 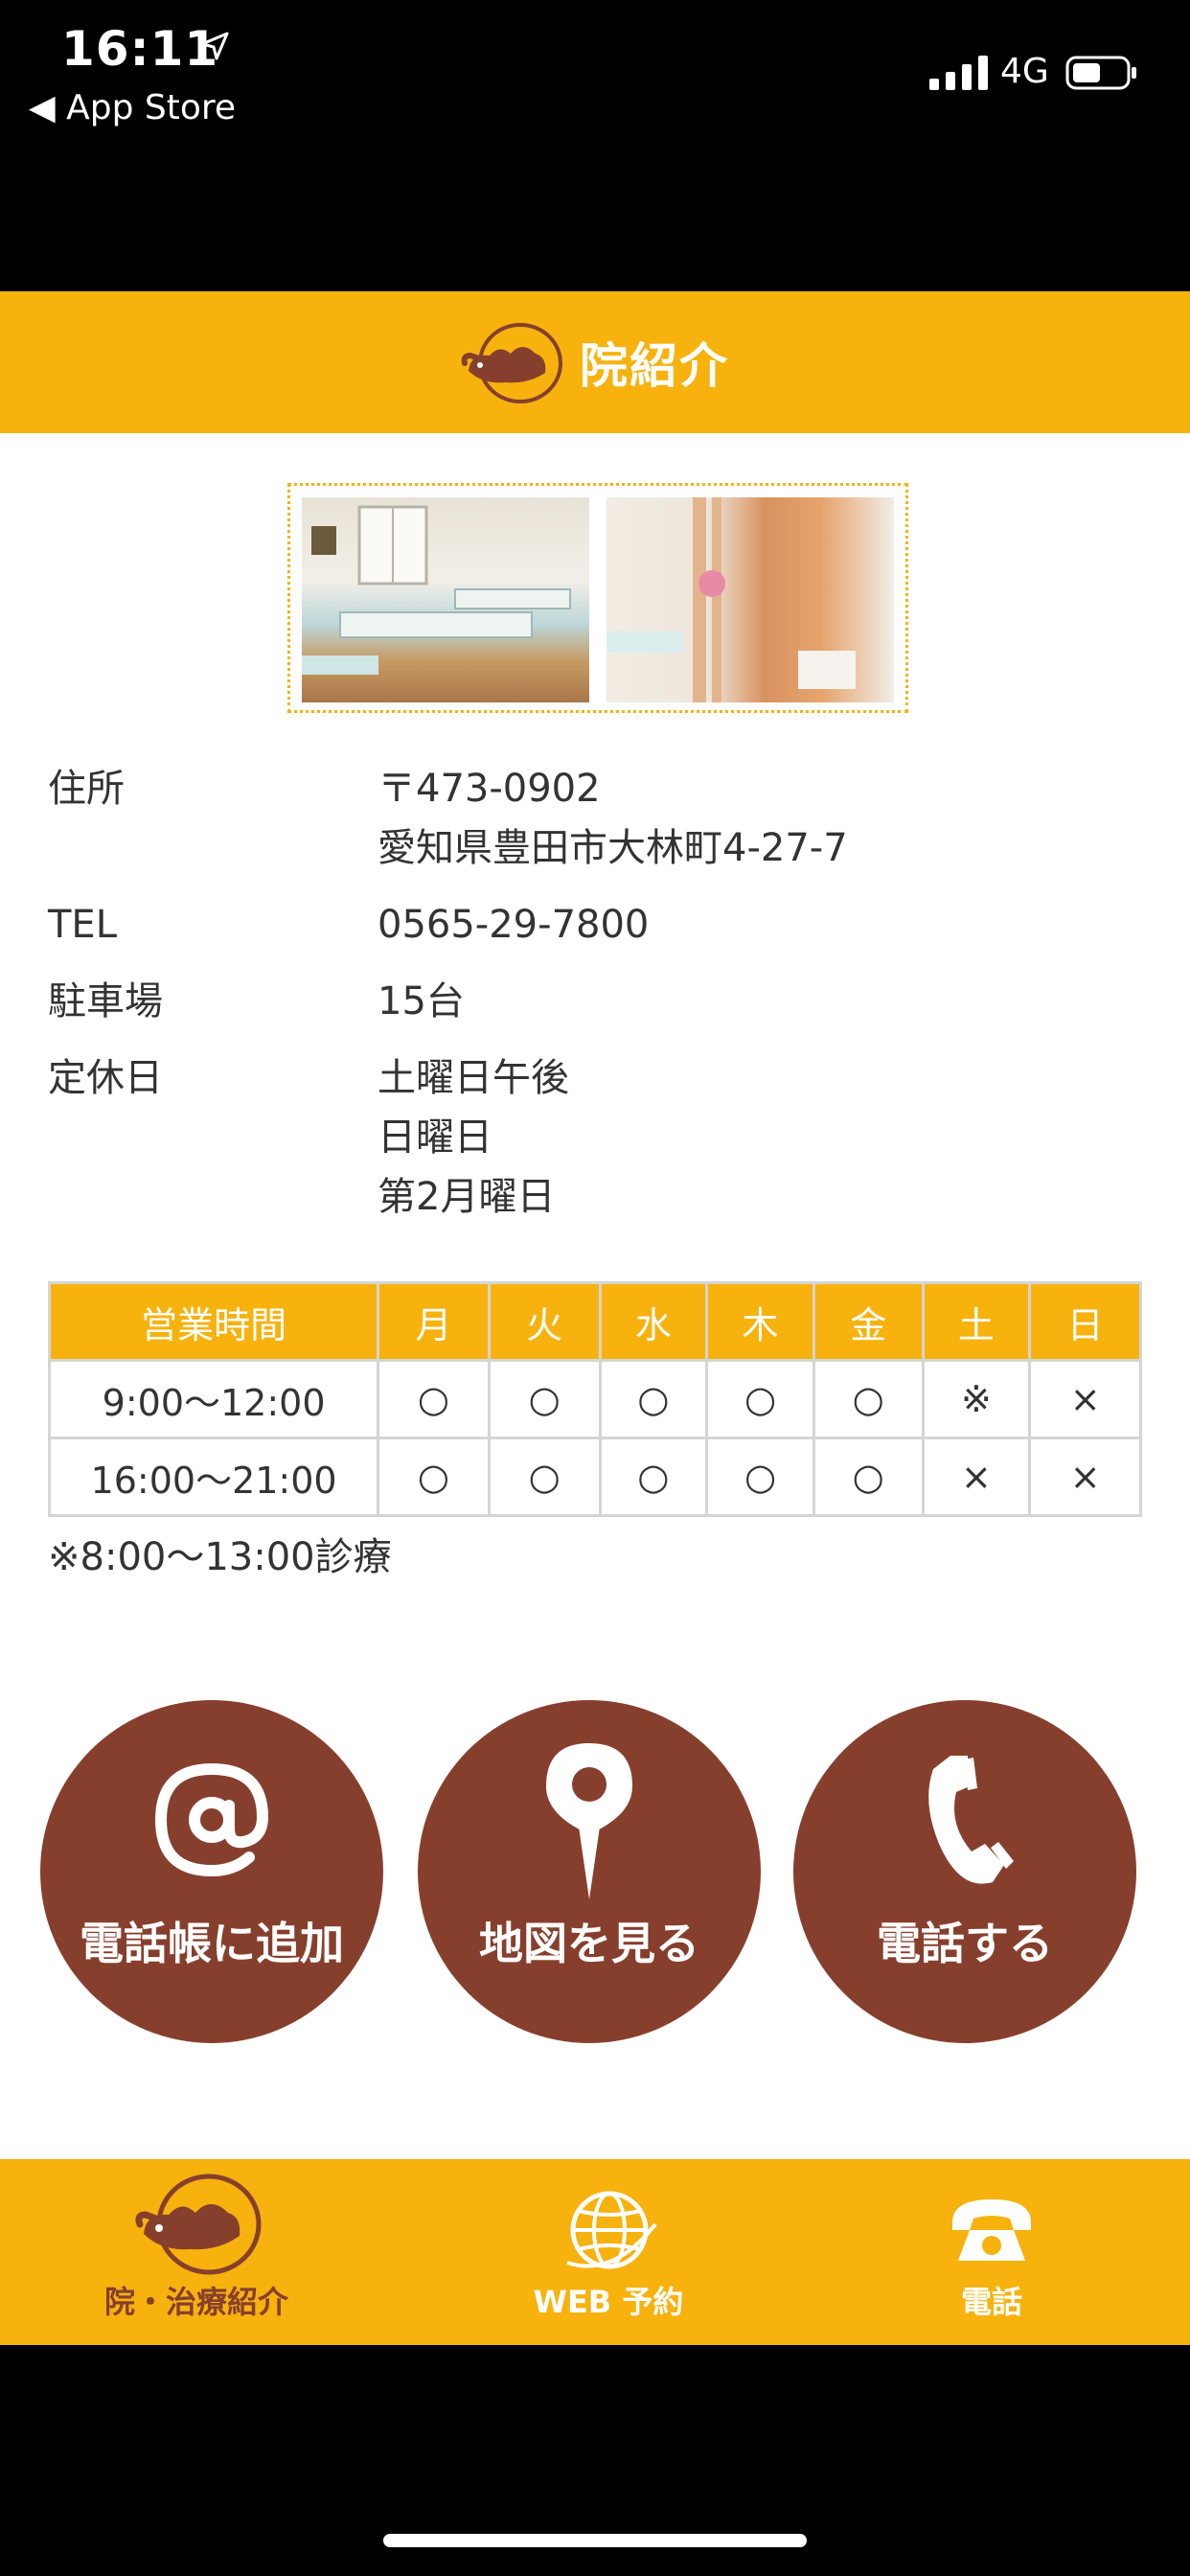 I want to click on table-header-cell: 木, so click(x=760, y=1321).